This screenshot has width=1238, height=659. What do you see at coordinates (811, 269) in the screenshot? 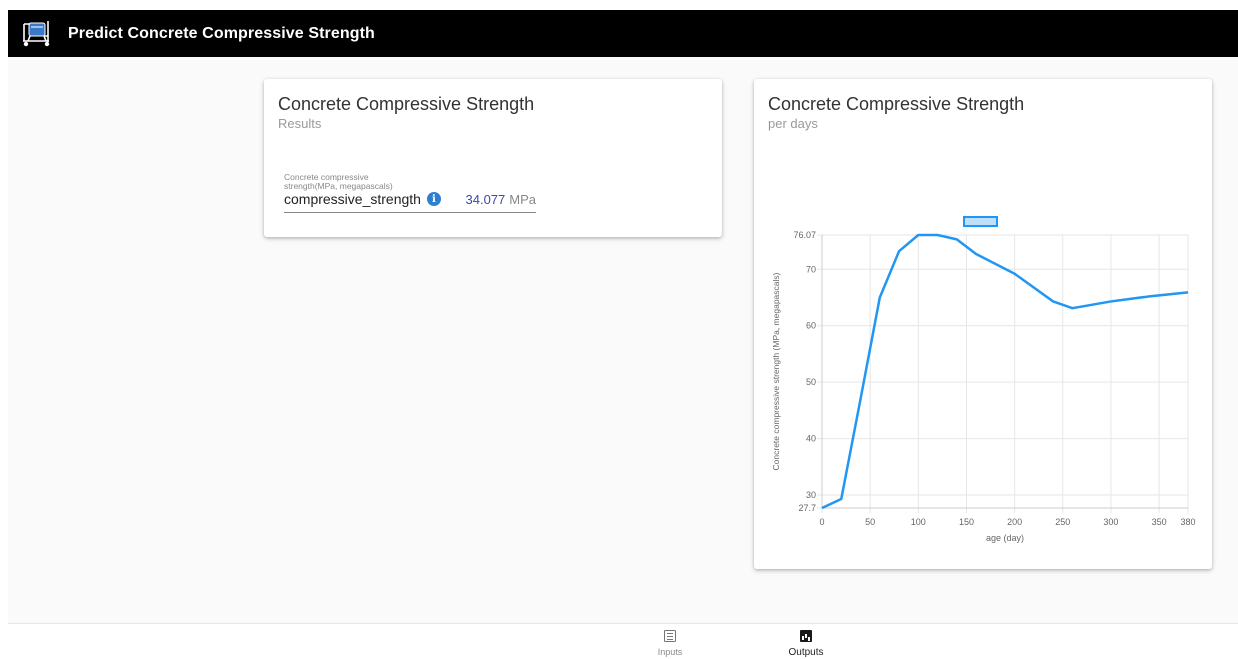
I see `y-tick-label: 70` at bounding box center [811, 269].